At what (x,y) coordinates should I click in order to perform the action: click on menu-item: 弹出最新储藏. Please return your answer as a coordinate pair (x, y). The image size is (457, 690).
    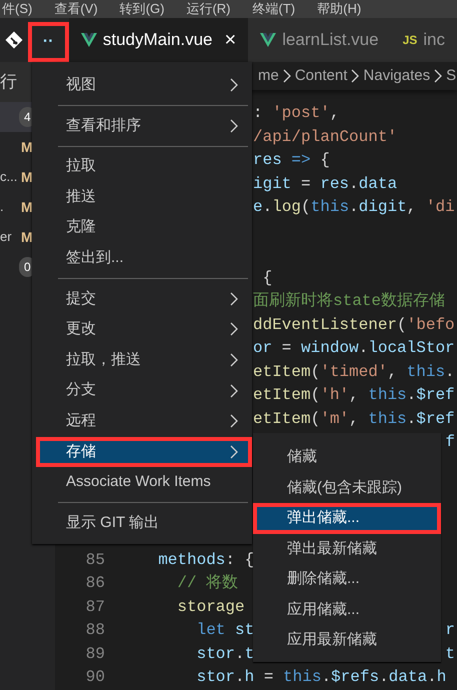
    Looking at the image, I should click on (347, 549).